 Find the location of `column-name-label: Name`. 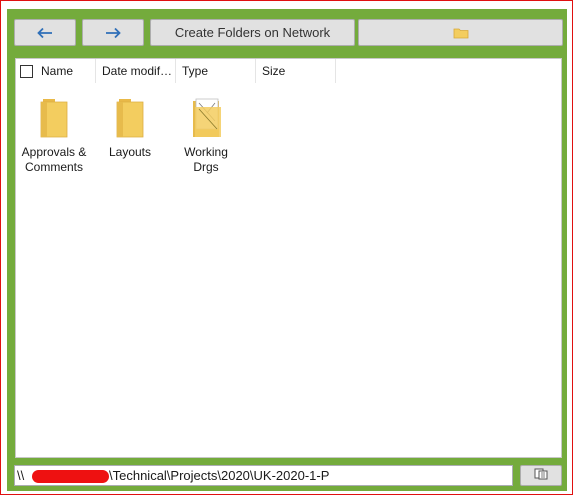

column-name-label: Name is located at coordinates (57, 71).